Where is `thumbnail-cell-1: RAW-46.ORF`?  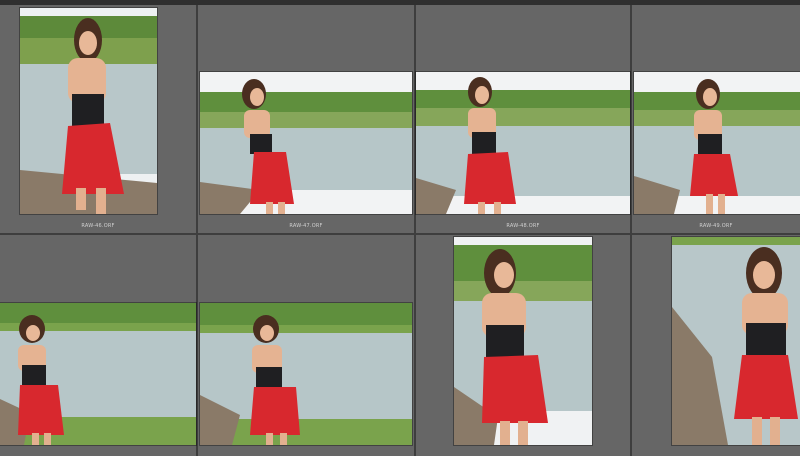
thumbnail-cell-1: RAW-46.ORF is located at coordinates (98, 119).